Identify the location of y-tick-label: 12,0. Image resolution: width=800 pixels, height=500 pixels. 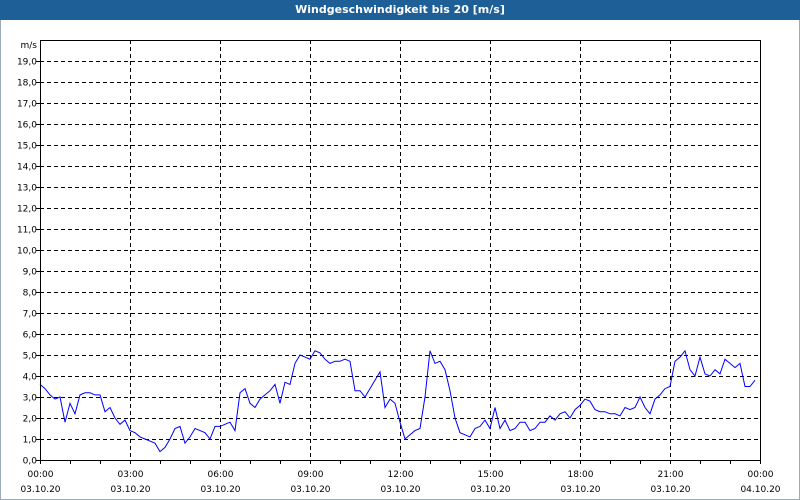
(27, 210).